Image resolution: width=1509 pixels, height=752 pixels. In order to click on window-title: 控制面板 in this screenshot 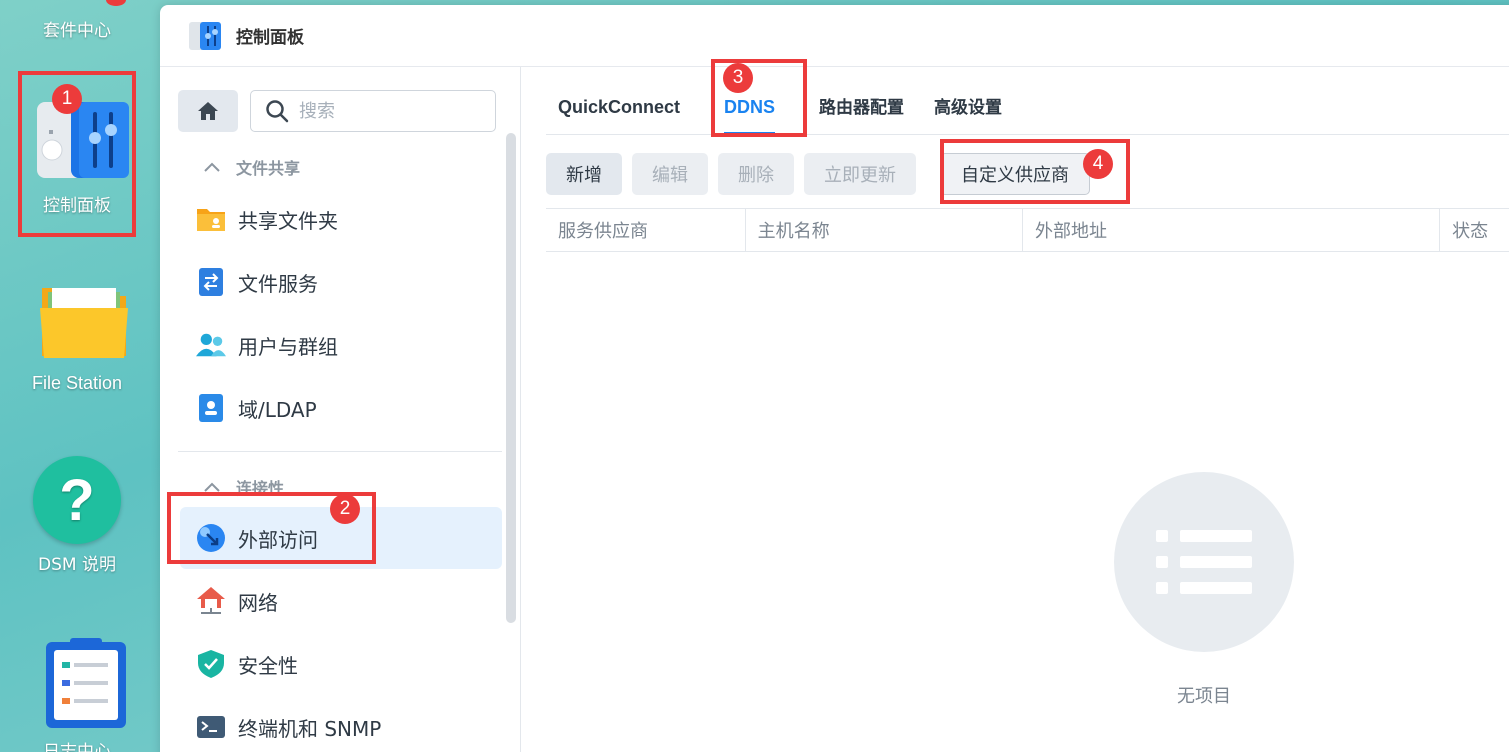, I will do `click(270, 38)`.